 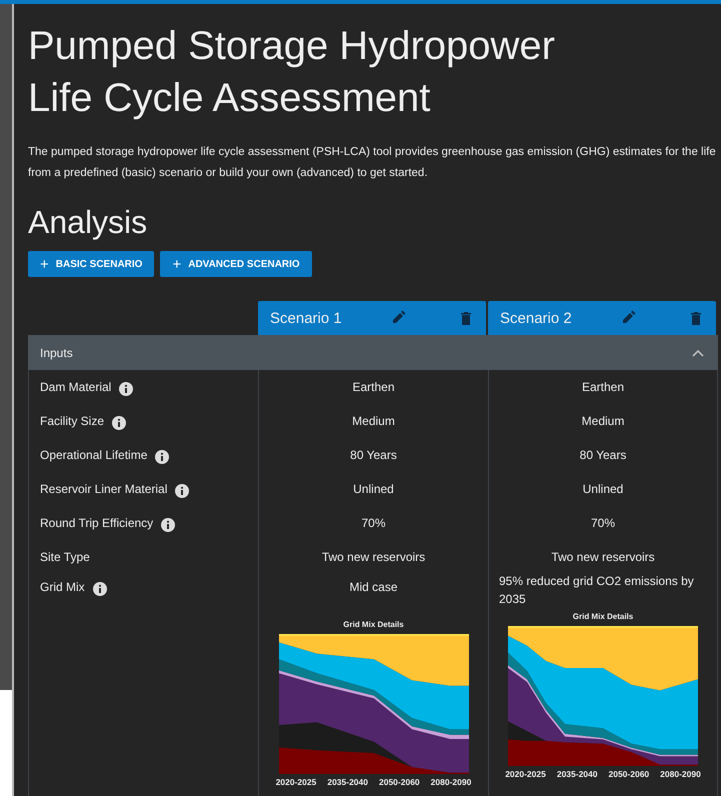 I want to click on input-label: Operational Lifetime, so click(x=94, y=455).